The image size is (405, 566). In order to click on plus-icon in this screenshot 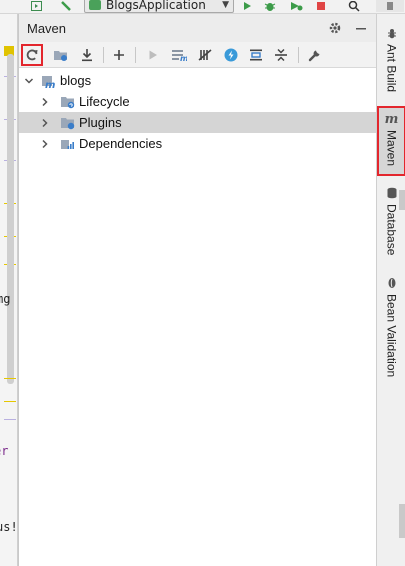, I will do `click(119, 55)`.